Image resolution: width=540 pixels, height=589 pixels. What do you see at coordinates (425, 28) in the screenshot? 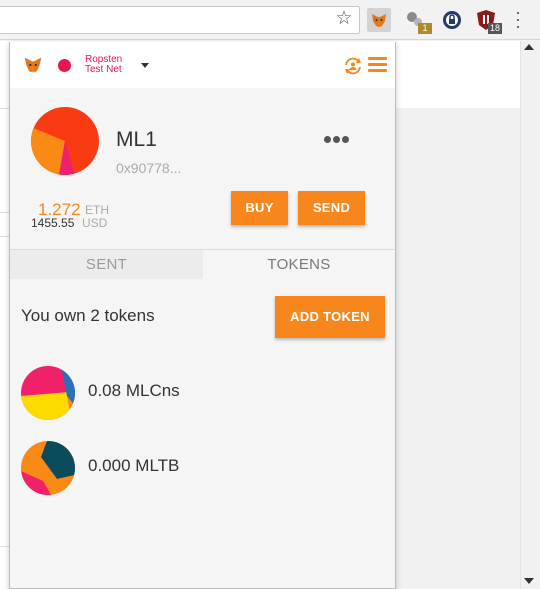
I see `extension-1-badge: 1` at bounding box center [425, 28].